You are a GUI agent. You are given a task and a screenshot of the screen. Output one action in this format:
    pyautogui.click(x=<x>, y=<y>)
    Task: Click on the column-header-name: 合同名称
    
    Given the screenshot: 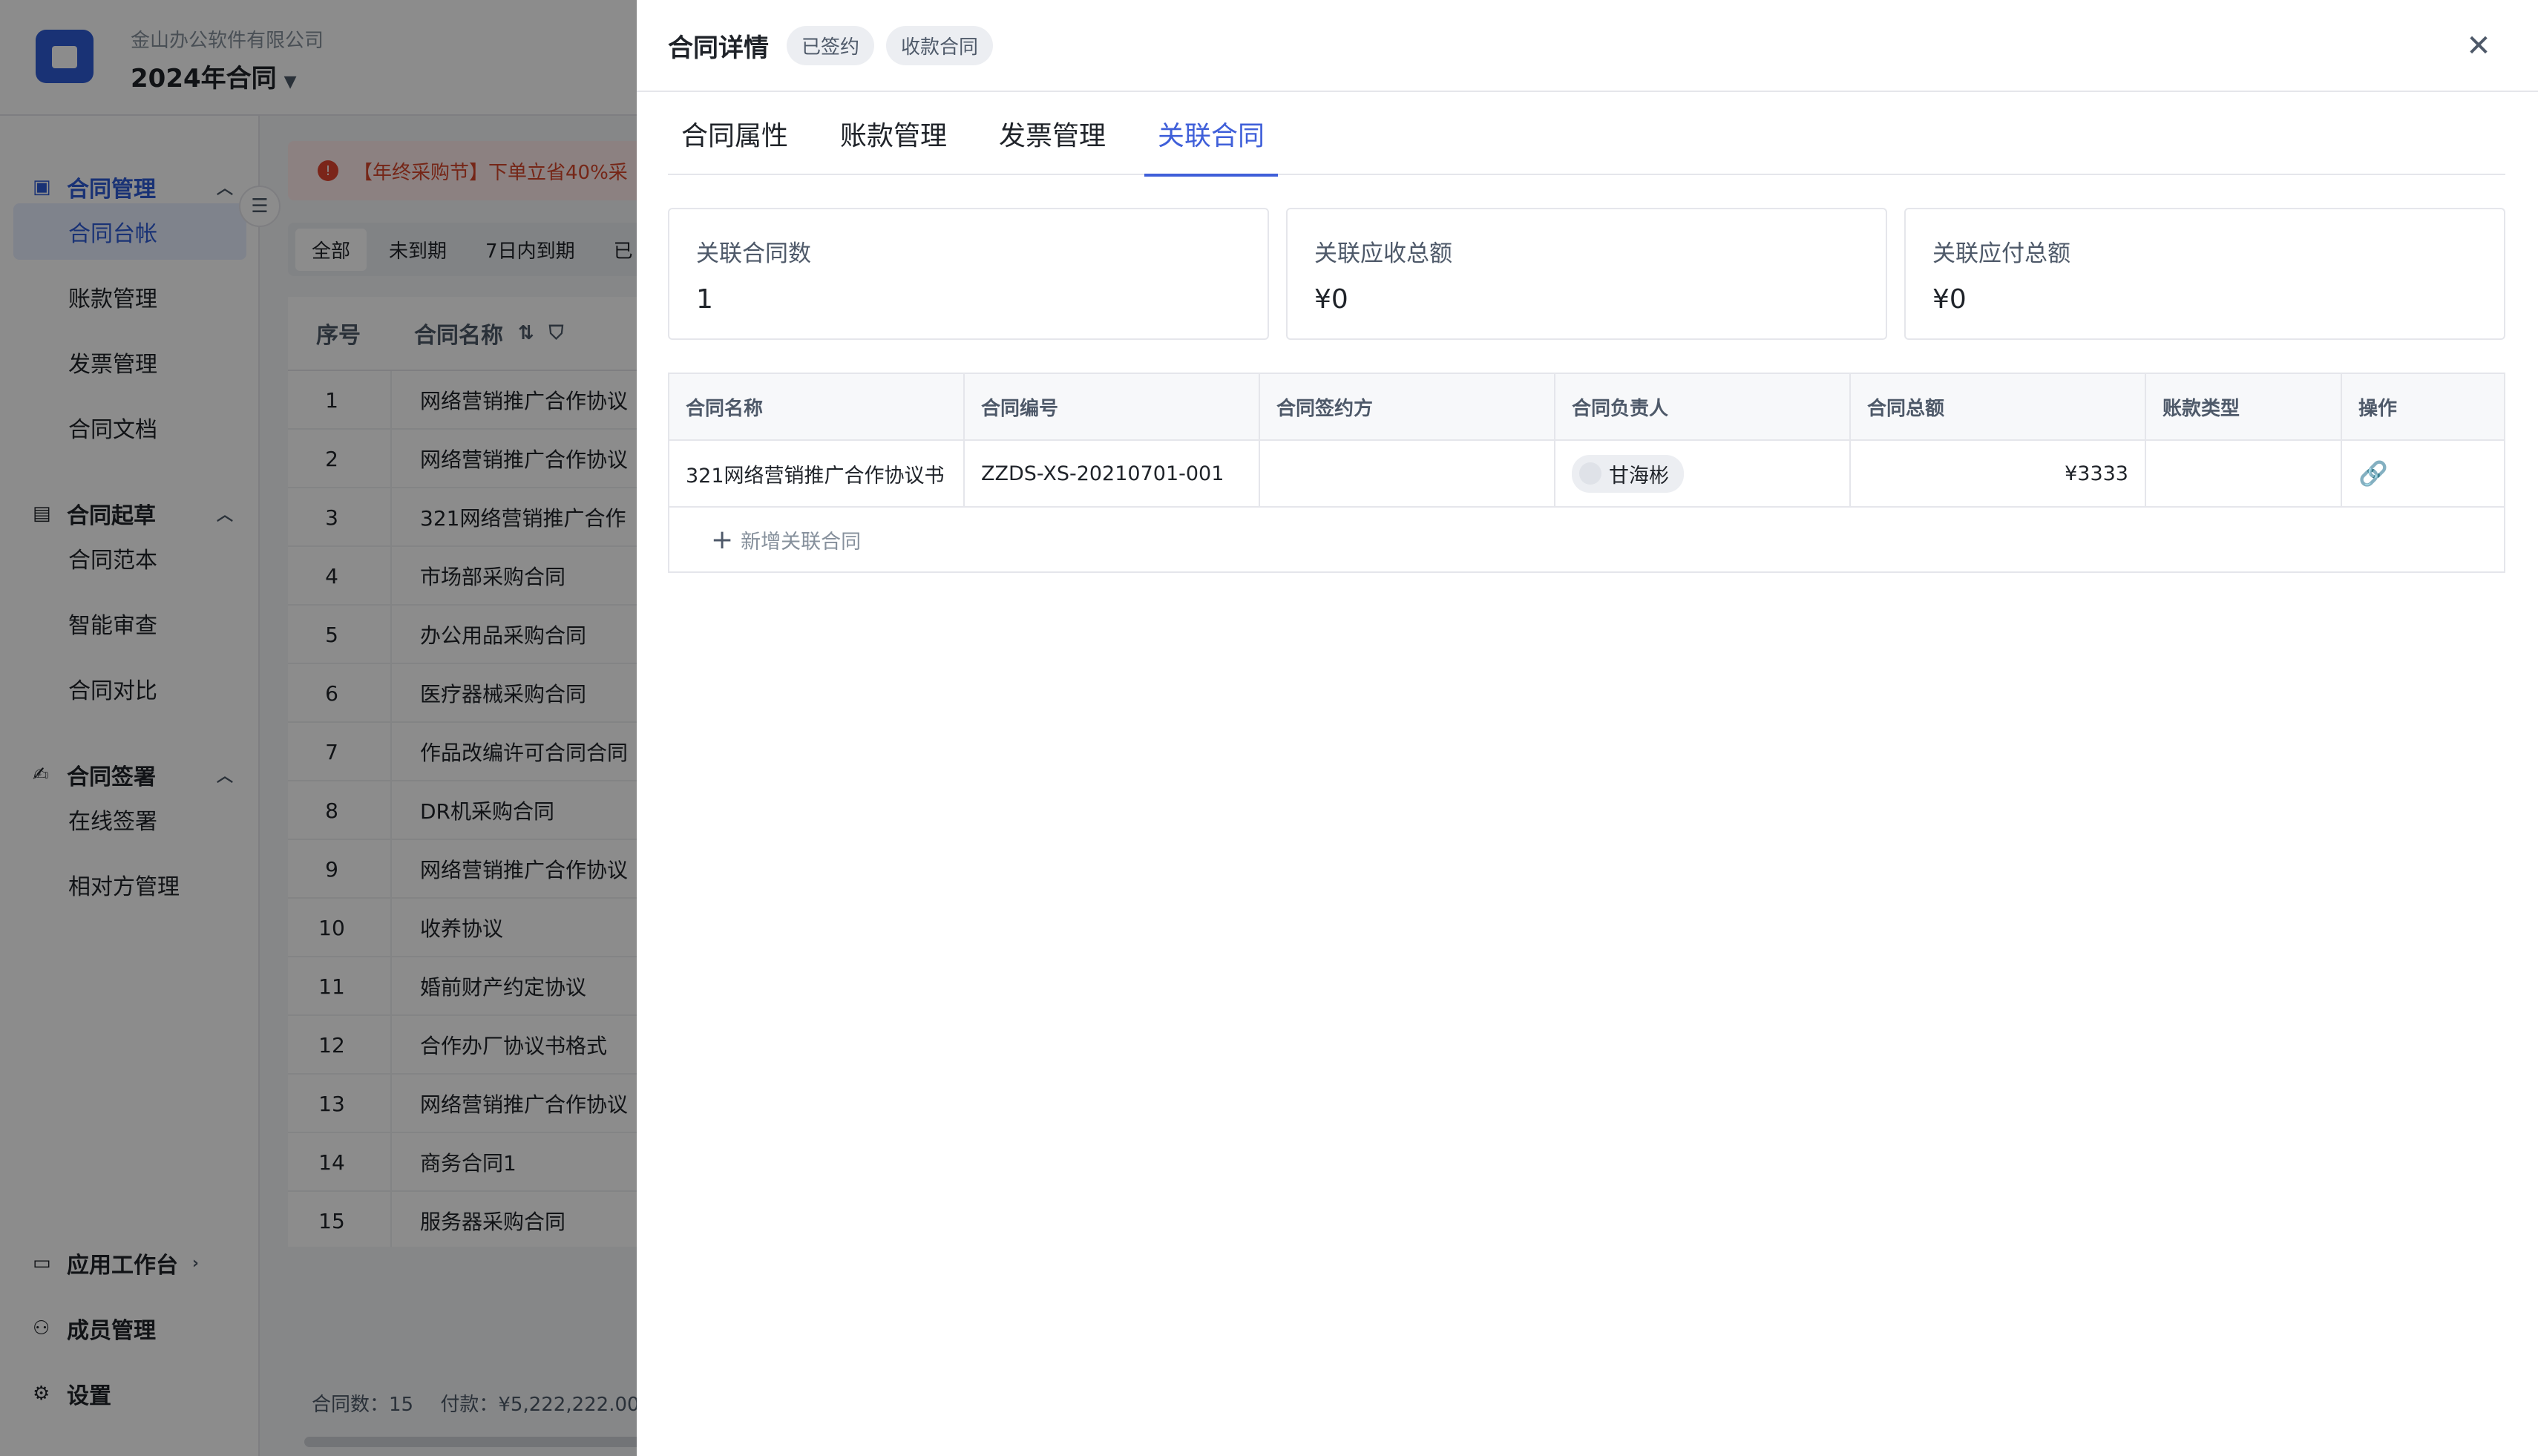 What is the action you would take?
    pyautogui.click(x=817, y=407)
    